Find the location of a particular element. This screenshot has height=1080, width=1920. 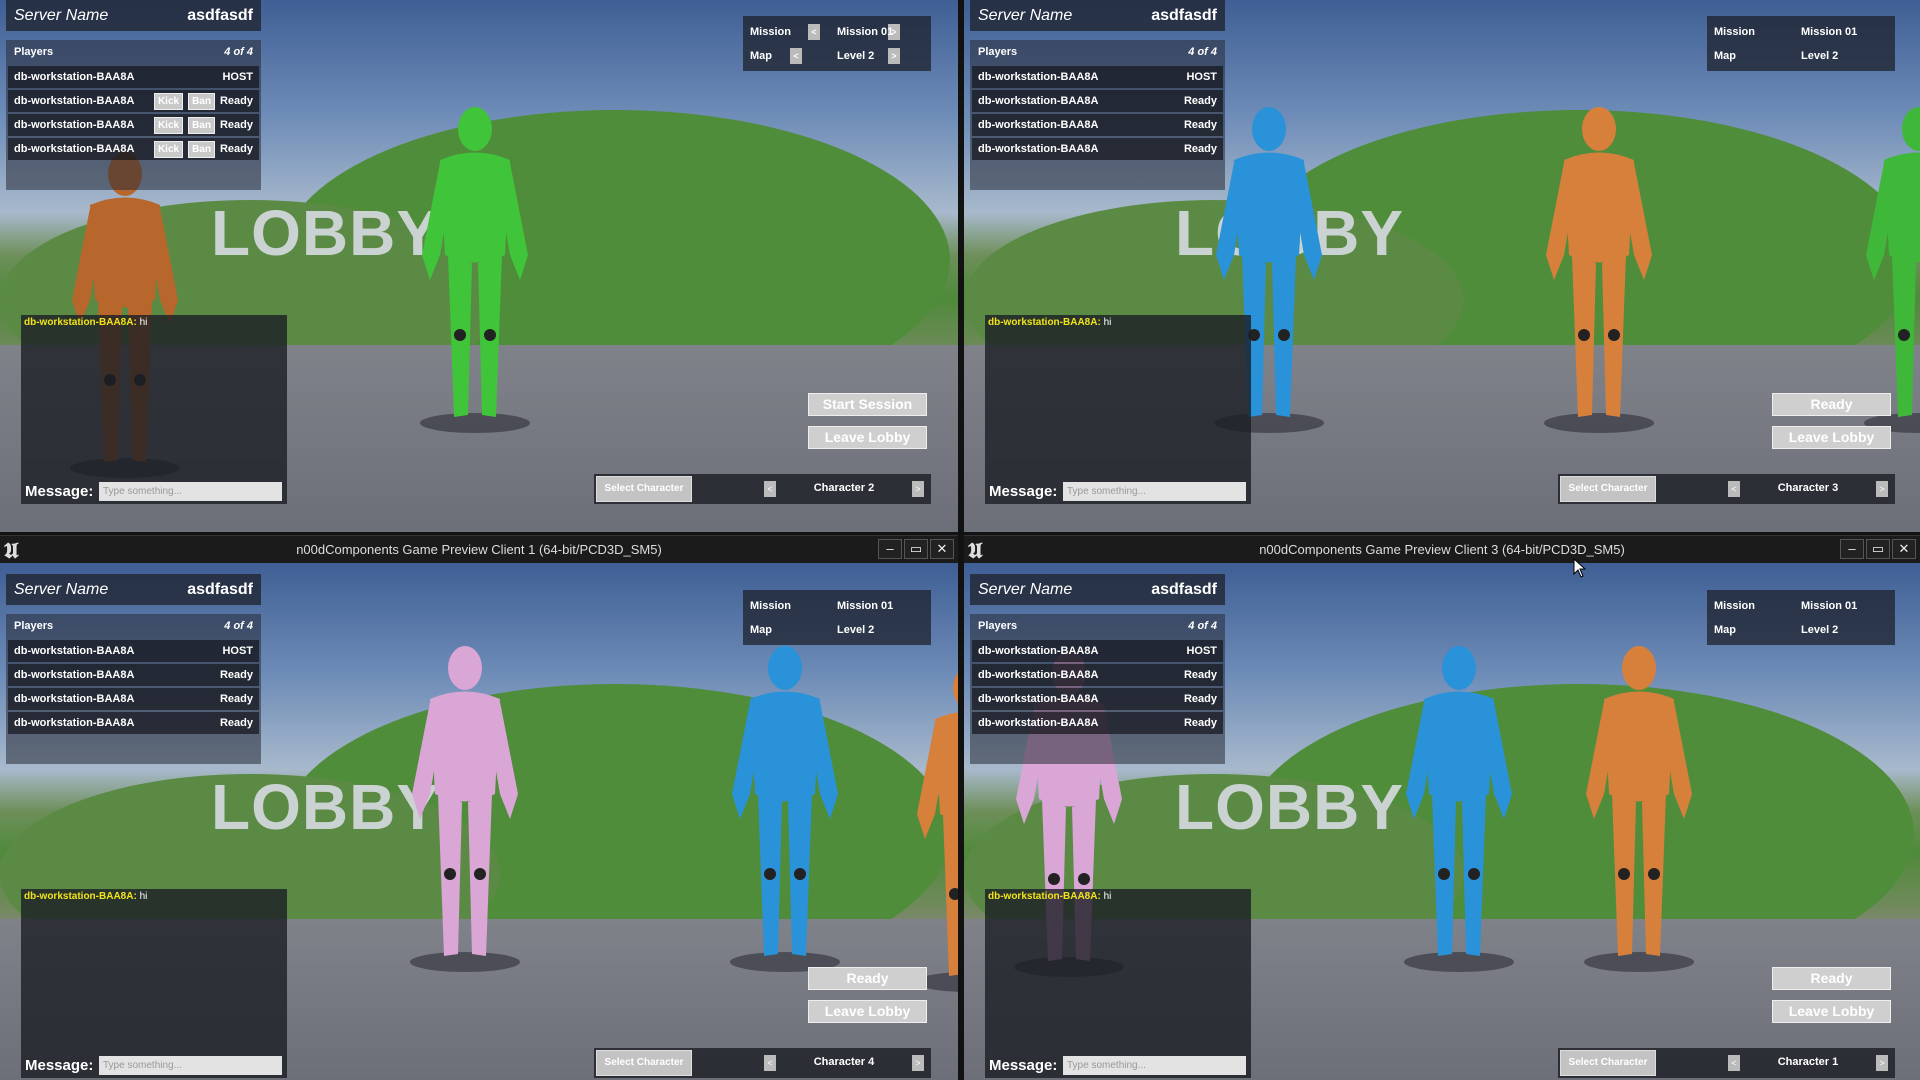

character-value: Character 3 is located at coordinates (1808, 488).